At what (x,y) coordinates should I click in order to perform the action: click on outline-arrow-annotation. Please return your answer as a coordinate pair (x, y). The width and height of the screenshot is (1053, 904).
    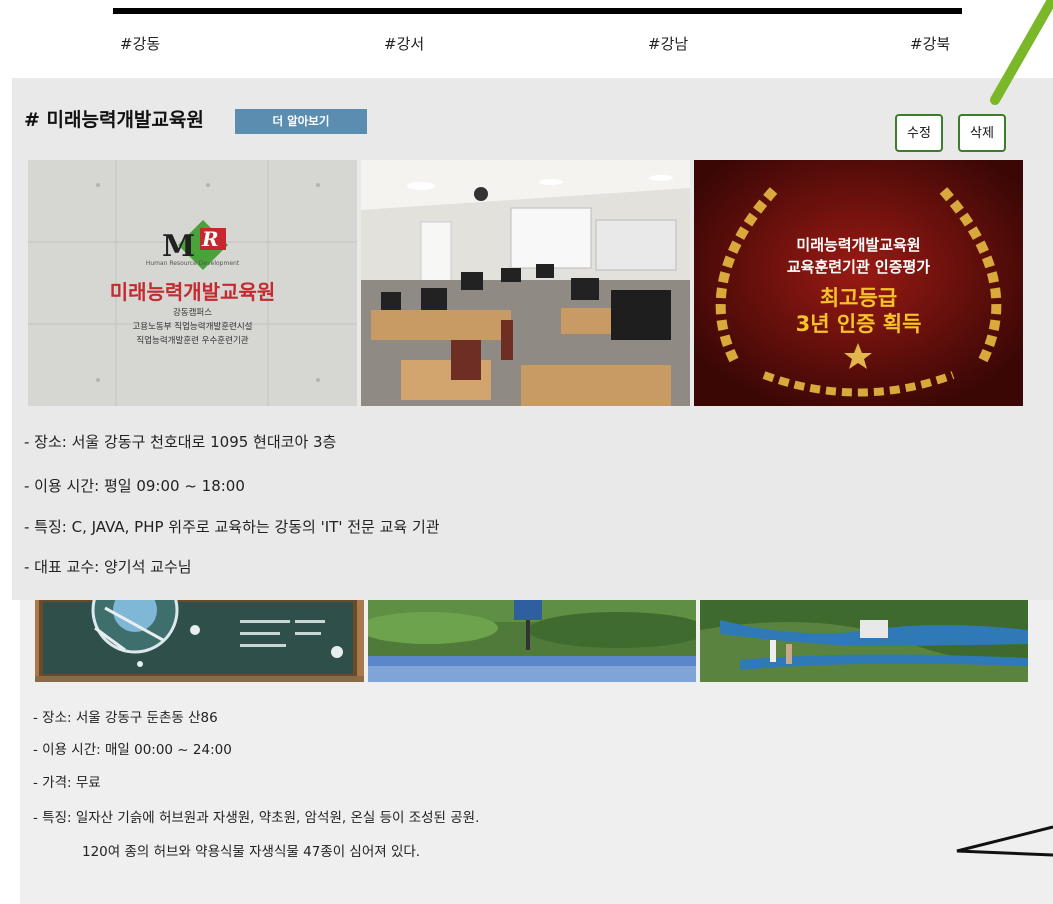
    Looking at the image, I should click on (1004, 841).